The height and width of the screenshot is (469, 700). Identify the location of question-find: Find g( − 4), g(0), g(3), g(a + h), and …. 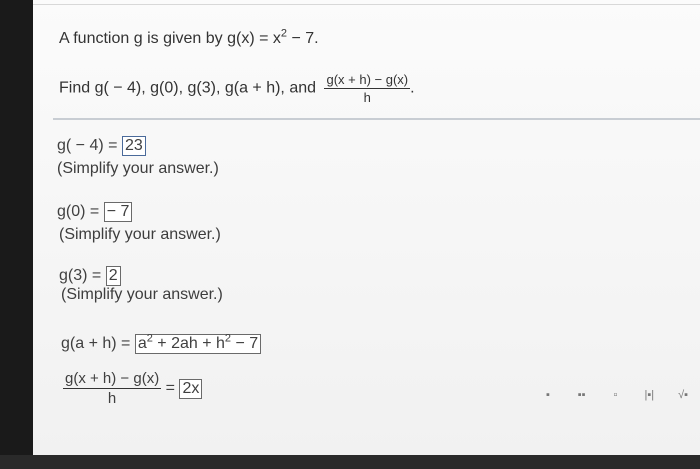
(237, 88).